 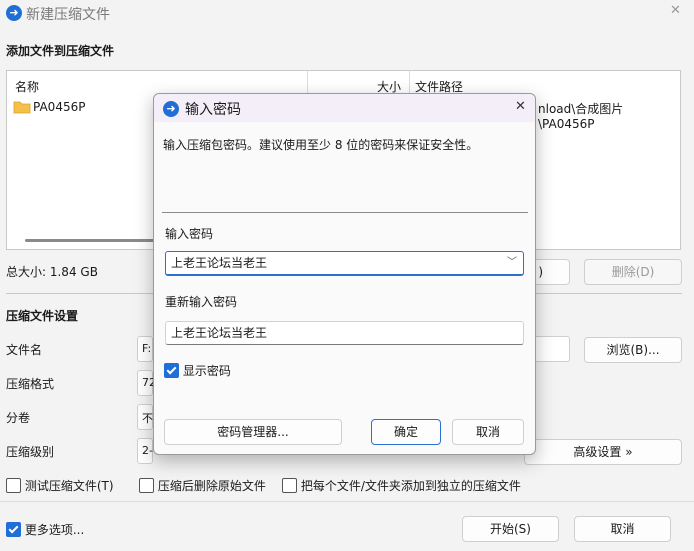 I want to click on dialog-description: 输入压缩包密码。建议使用至少 8 位的密码来保证安全性。, so click(x=321, y=145).